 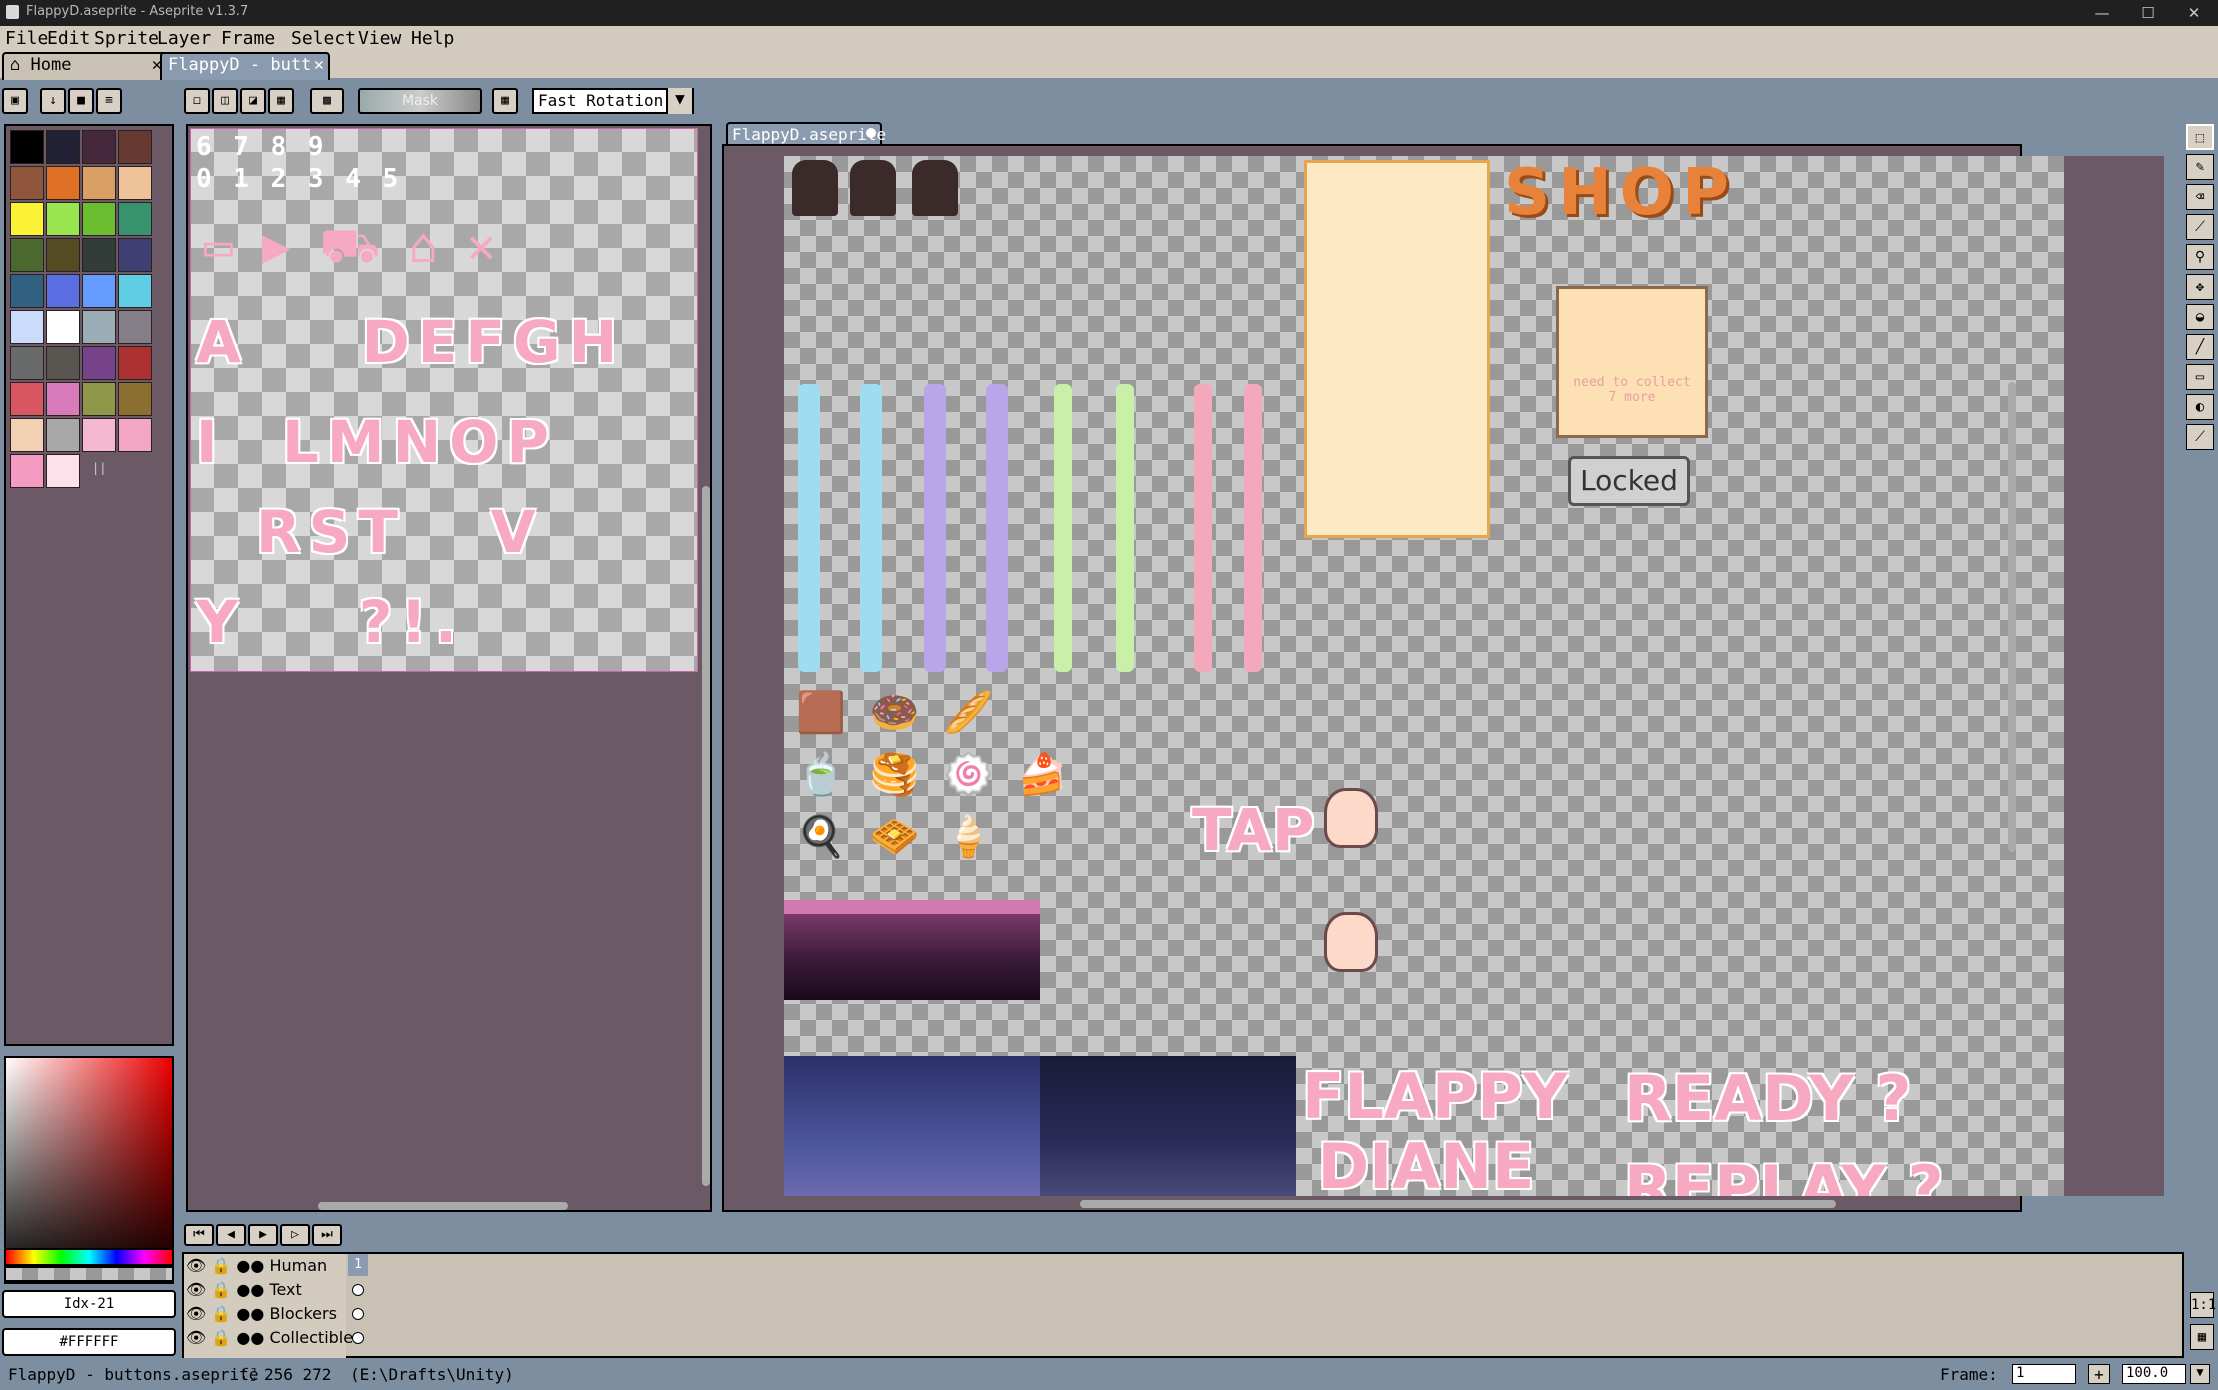 What do you see at coordinates (109, 101) in the screenshot?
I see `palette-menu-icon: ≡` at bounding box center [109, 101].